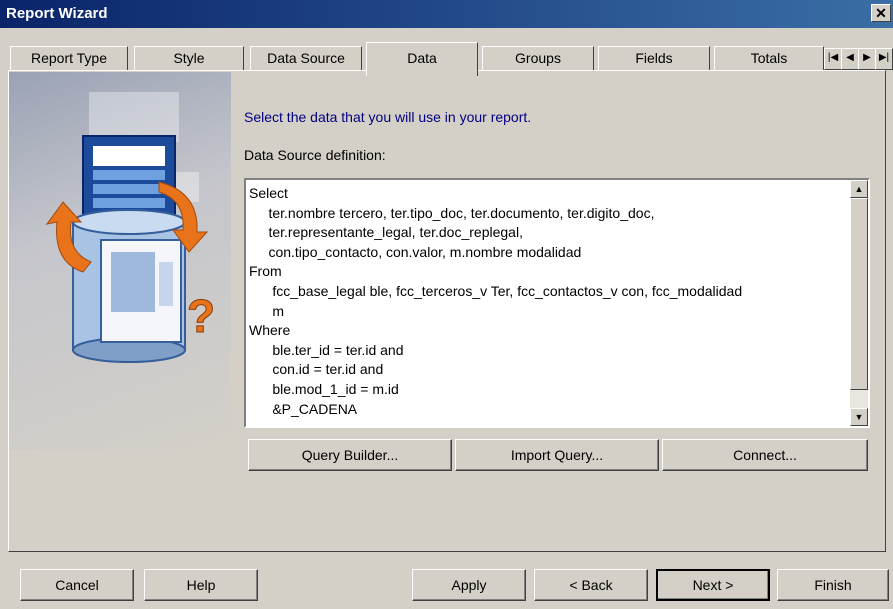 Image resolution: width=893 pixels, height=609 pixels. I want to click on tab-first-icon: |◀, so click(833, 59).